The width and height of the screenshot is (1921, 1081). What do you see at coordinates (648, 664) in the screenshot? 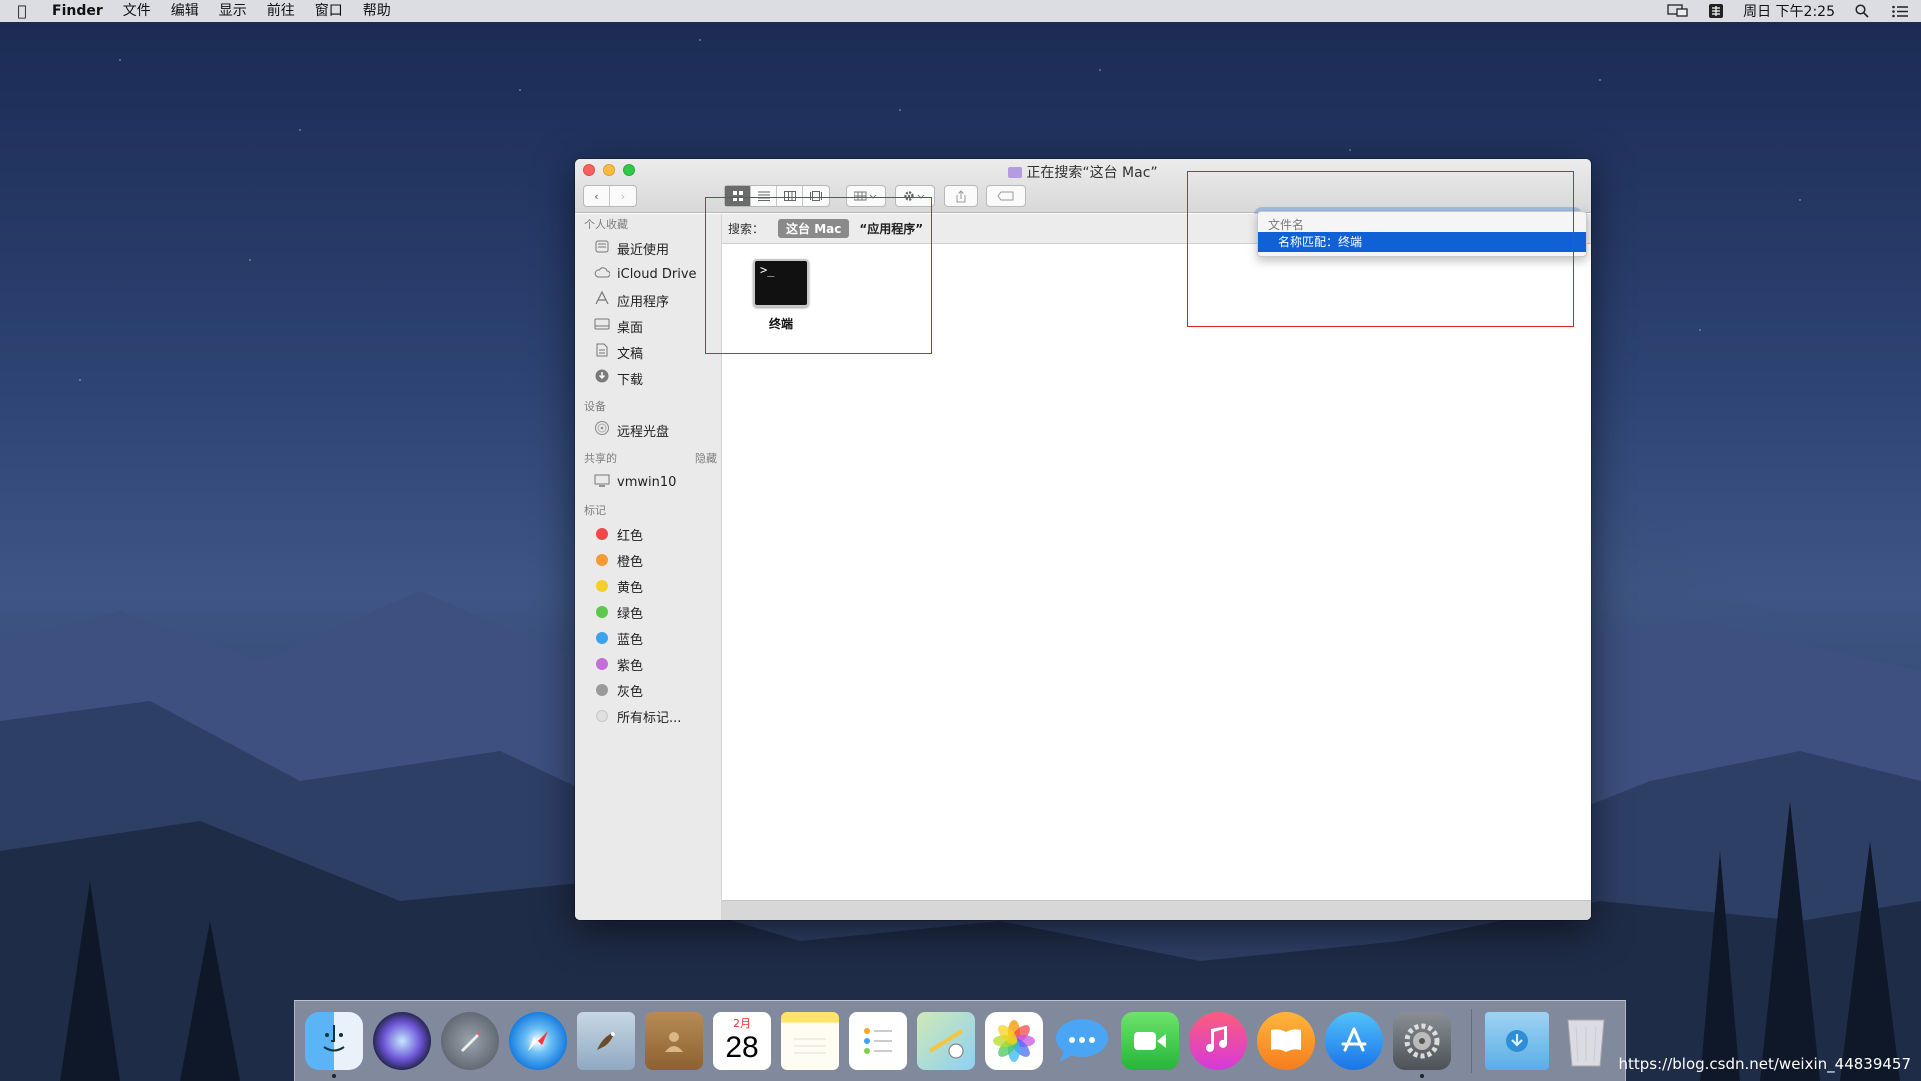
I see `sidebar-tag-purple: 紫色` at bounding box center [648, 664].